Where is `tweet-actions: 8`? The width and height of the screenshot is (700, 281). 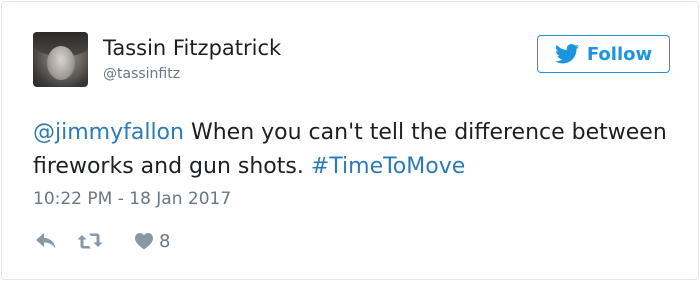
tweet-actions: 8 is located at coordinates (102, 241).